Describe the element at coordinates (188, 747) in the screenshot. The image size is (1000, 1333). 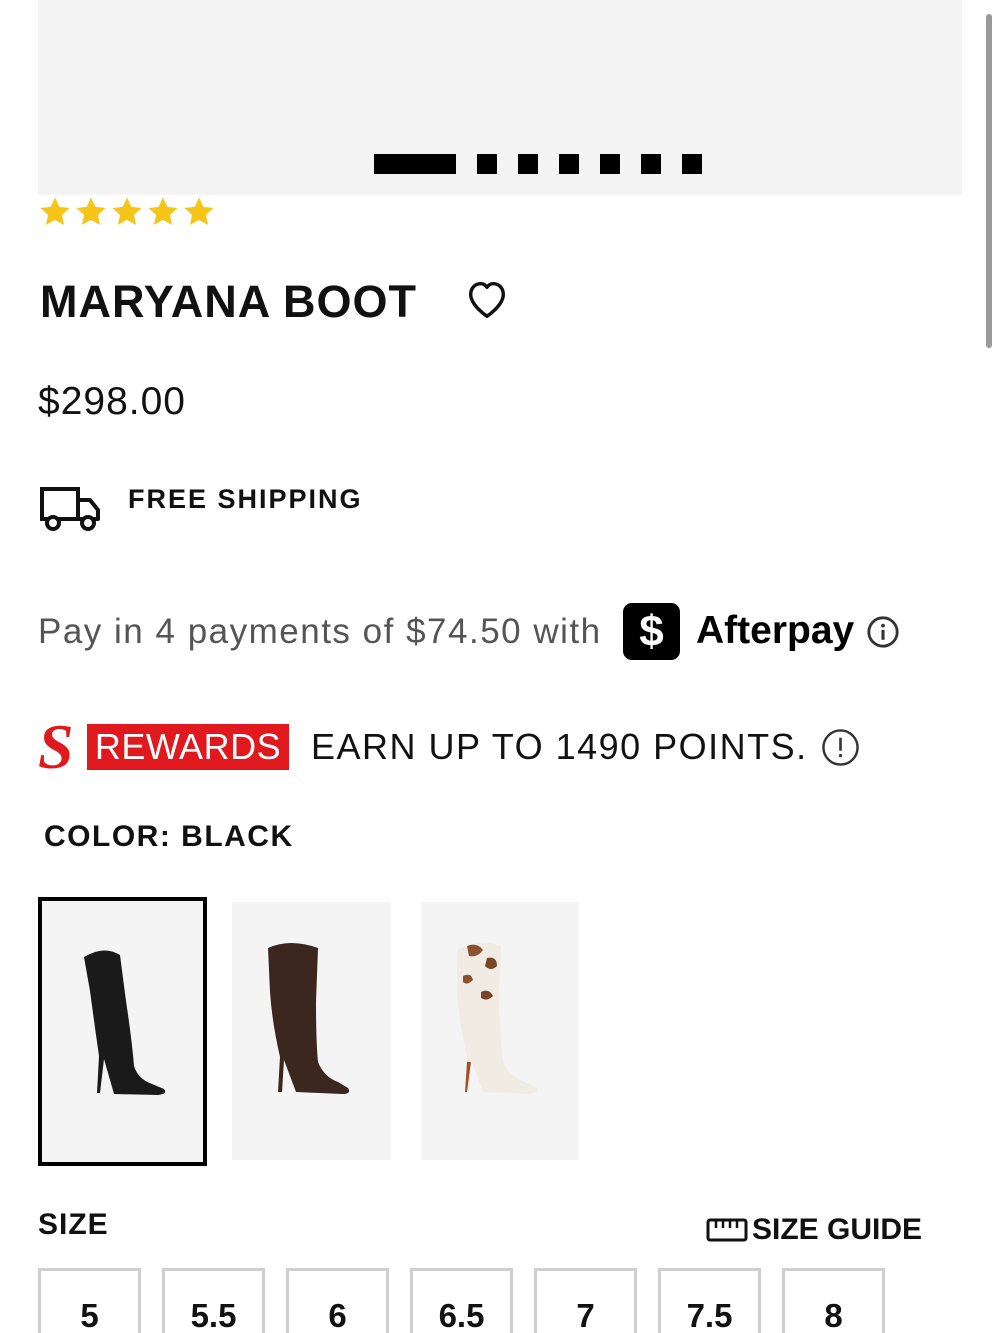
I see `rewards-badge: REWARDS` at that location.